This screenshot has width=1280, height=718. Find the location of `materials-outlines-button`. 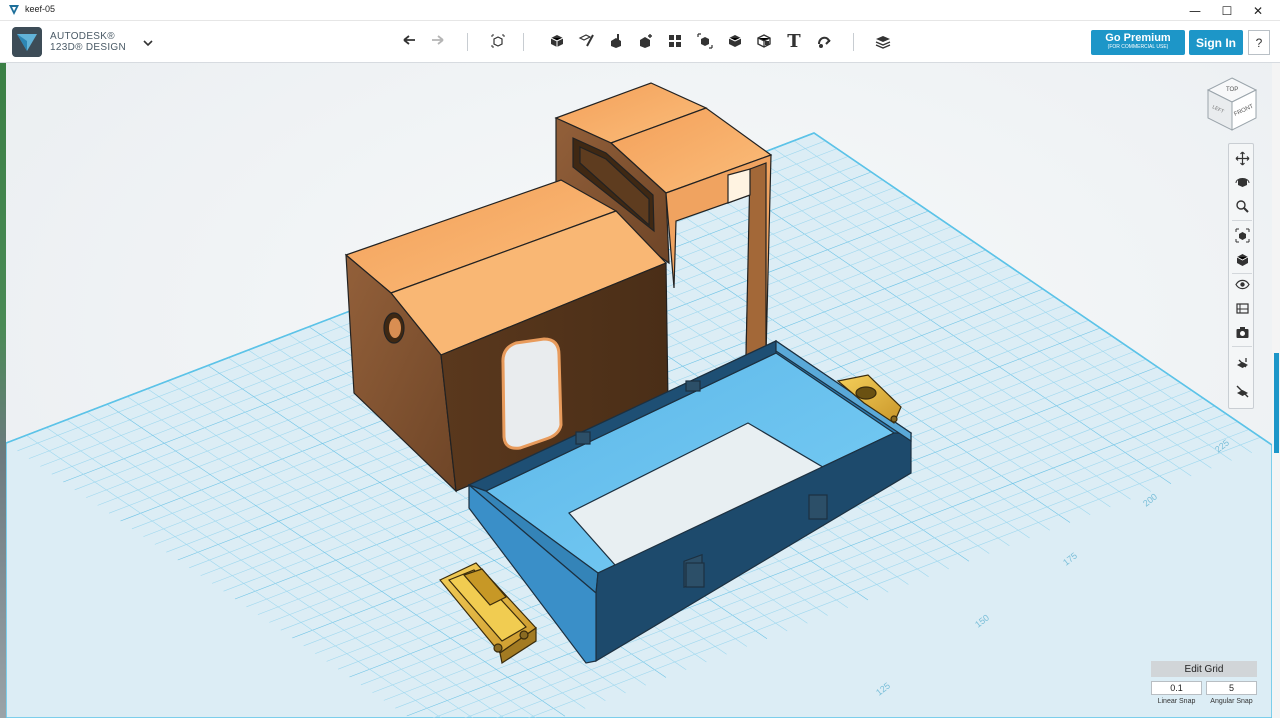

materials-outlines-button is located at coordinates (1242, 308).